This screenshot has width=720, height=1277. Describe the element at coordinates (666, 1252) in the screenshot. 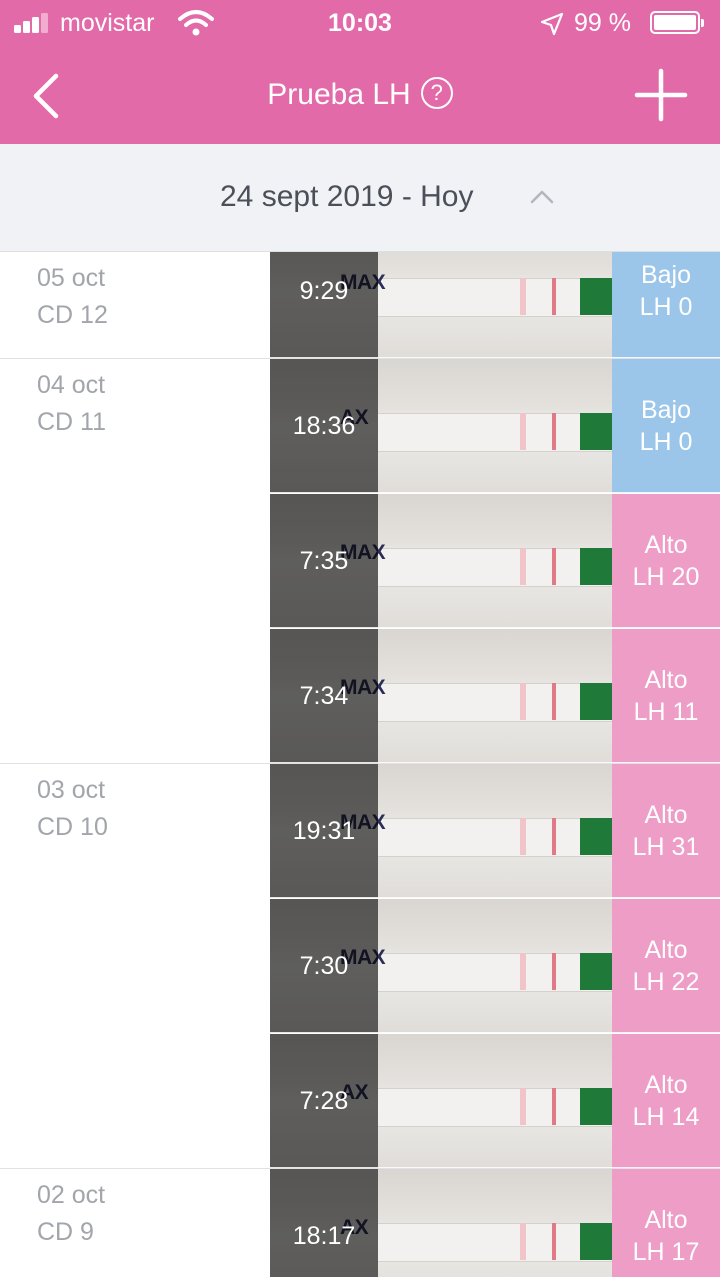

I see `result-lh-value: LH 17` at that location.